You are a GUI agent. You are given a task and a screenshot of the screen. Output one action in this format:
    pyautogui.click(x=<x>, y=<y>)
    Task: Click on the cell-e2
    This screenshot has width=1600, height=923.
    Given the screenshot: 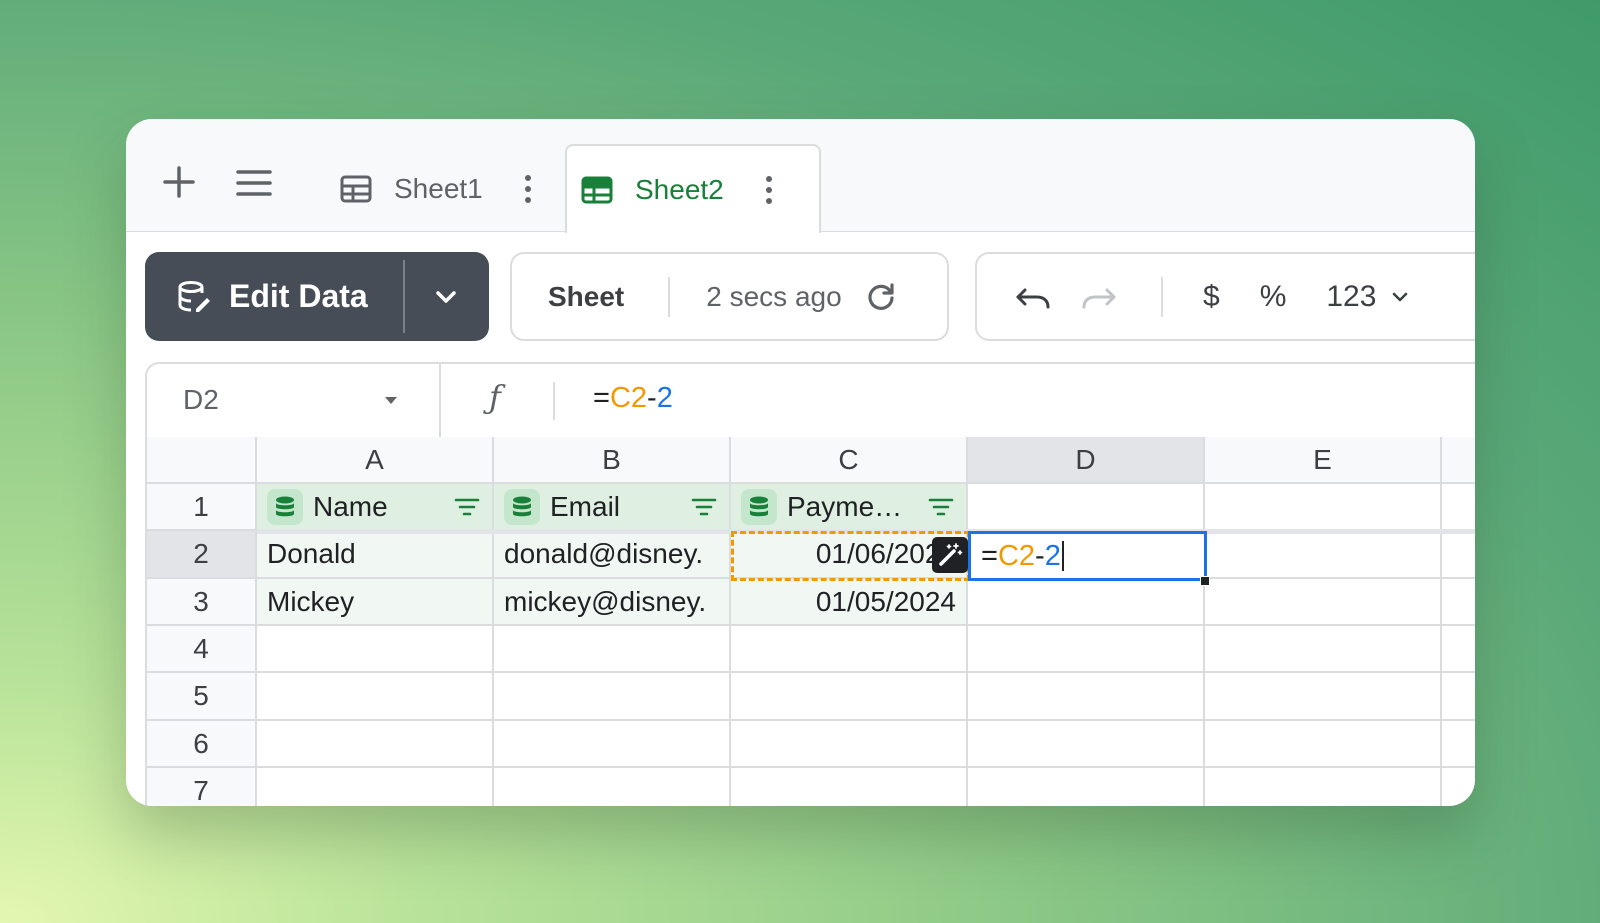 What is the action you would take?
    pyautogui.click(x=1323, y=555)
    